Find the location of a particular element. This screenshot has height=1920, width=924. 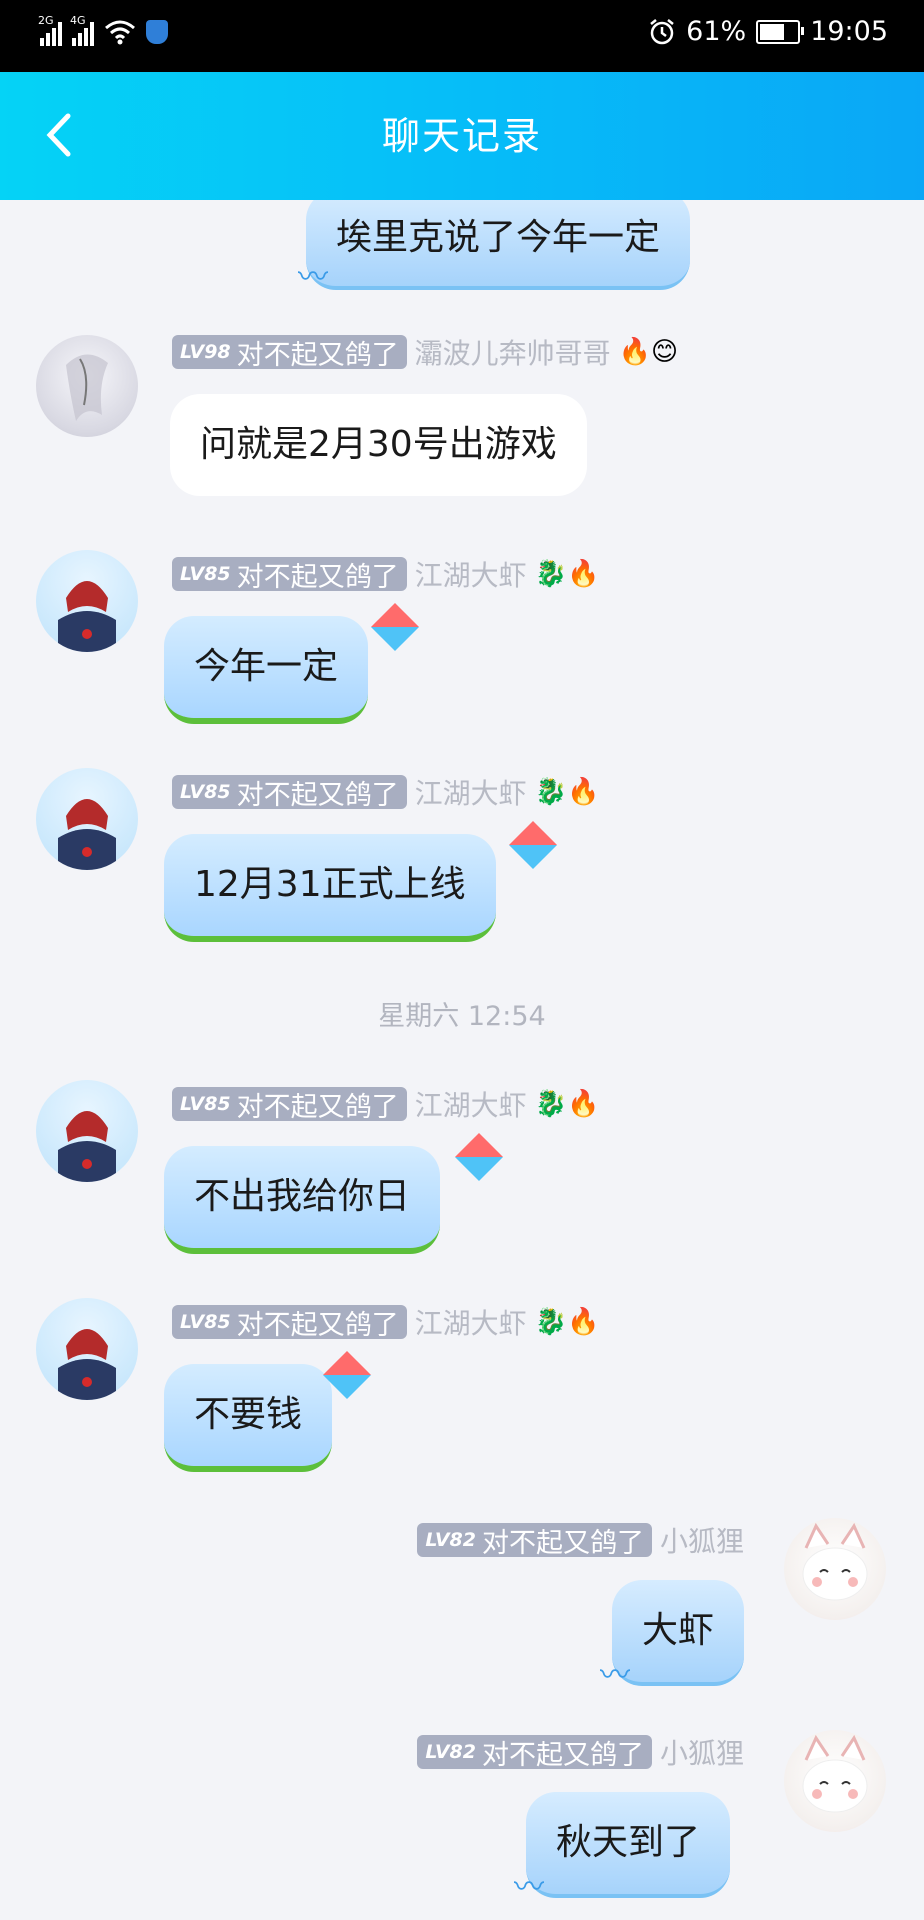

message-text: 问就是2月30号出游戏 is located at coordinates (378, 444).